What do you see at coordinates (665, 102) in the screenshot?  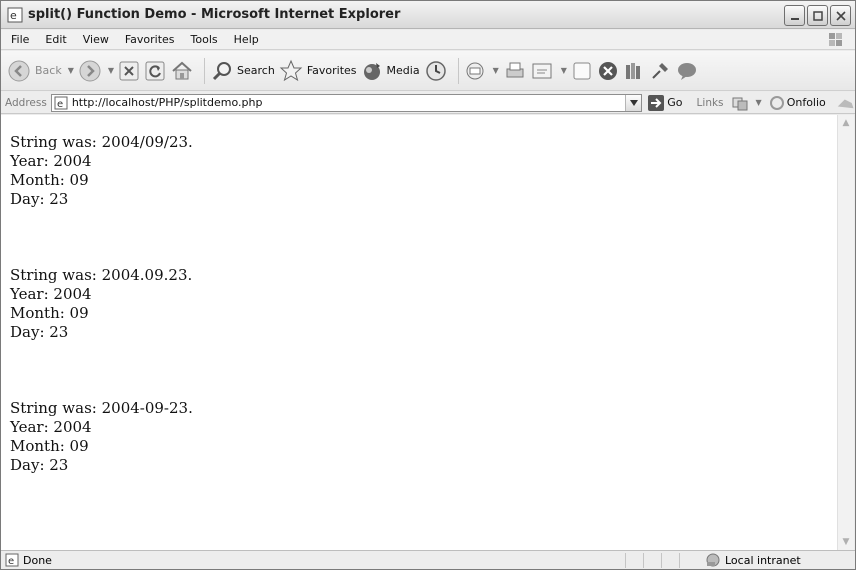 I see `go-button: Go` at bounding box center [665, 102].